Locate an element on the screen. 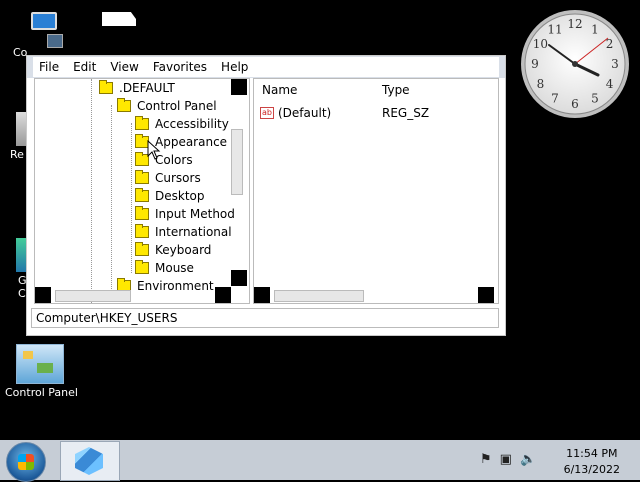 The width and height of the screenshot is (640, 482). string-value-icon: ab is located at coordinates (267, 113).